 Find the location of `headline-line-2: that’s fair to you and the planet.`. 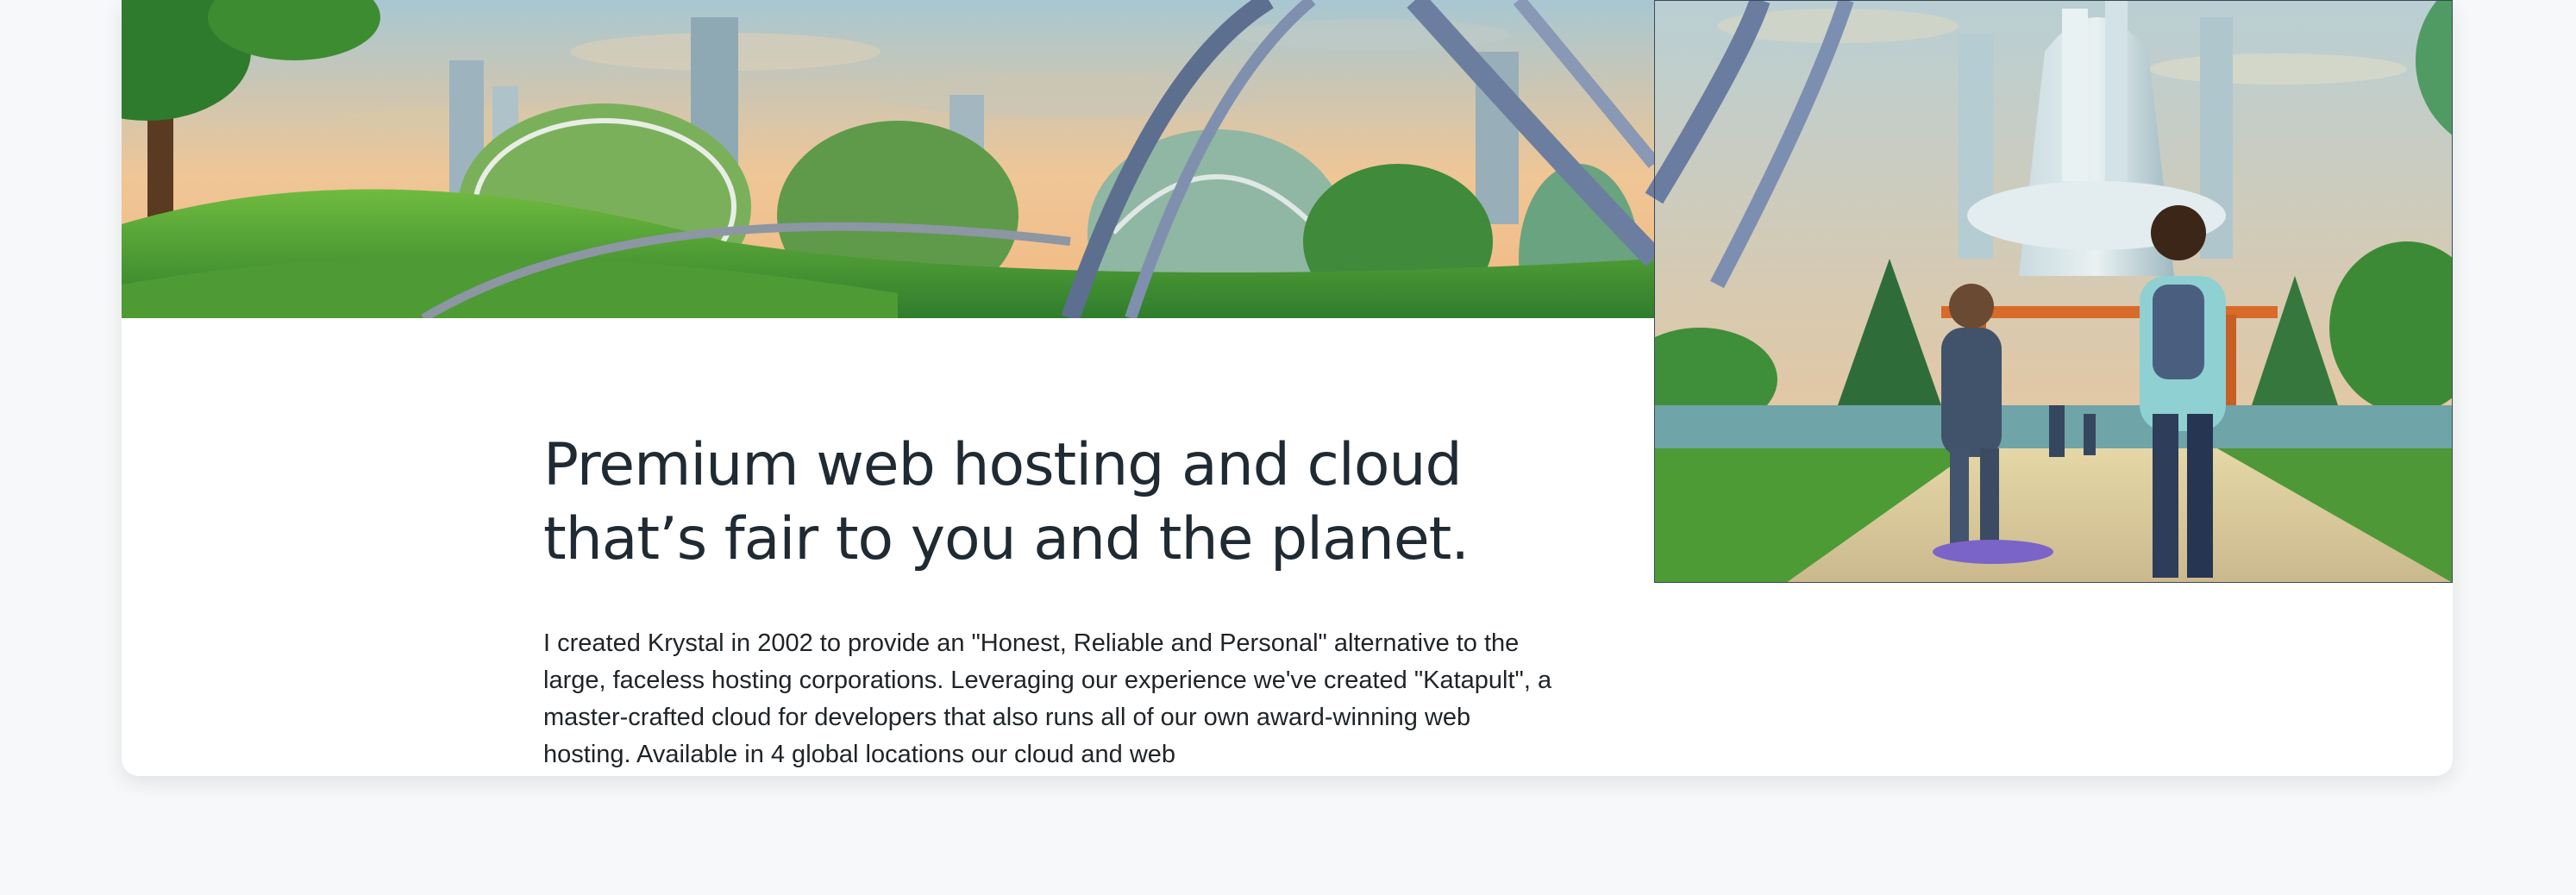

headline-line-2: that’s fair to you and the planet. is located at coordinates (1006, 539).